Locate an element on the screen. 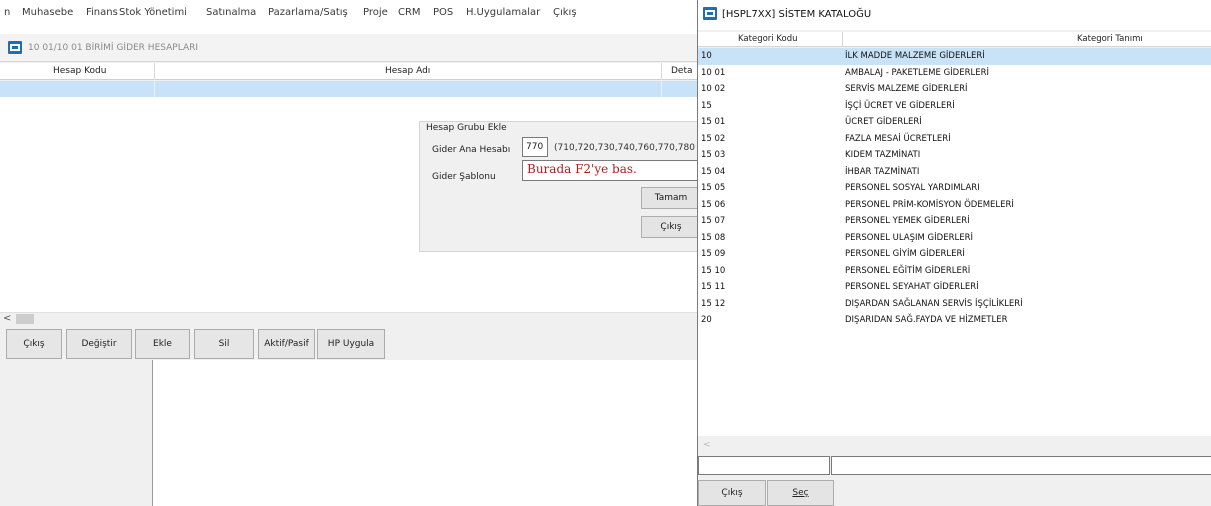 This screenshot has width=1211, height=506. catalog-title: [HSPL7XX] SİSTEM KATALOĞU is located at coordinates (797, 14).